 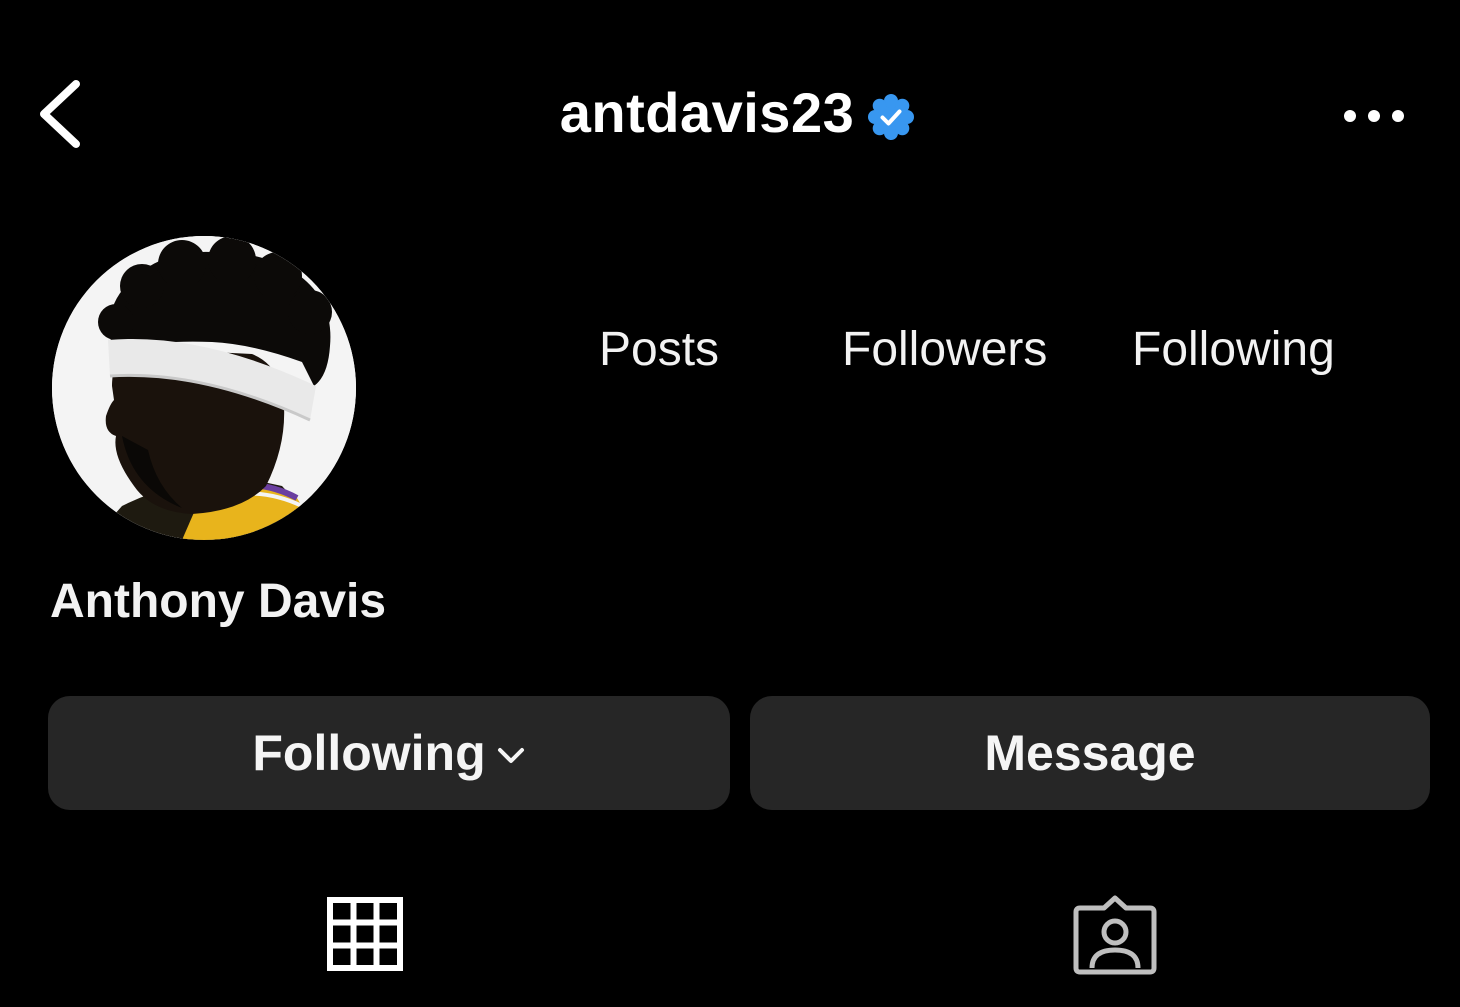 What do you see at coordinates (707, 112) in the screenshot?
I see `username: antdavis23` at bounding box center [707, 112].